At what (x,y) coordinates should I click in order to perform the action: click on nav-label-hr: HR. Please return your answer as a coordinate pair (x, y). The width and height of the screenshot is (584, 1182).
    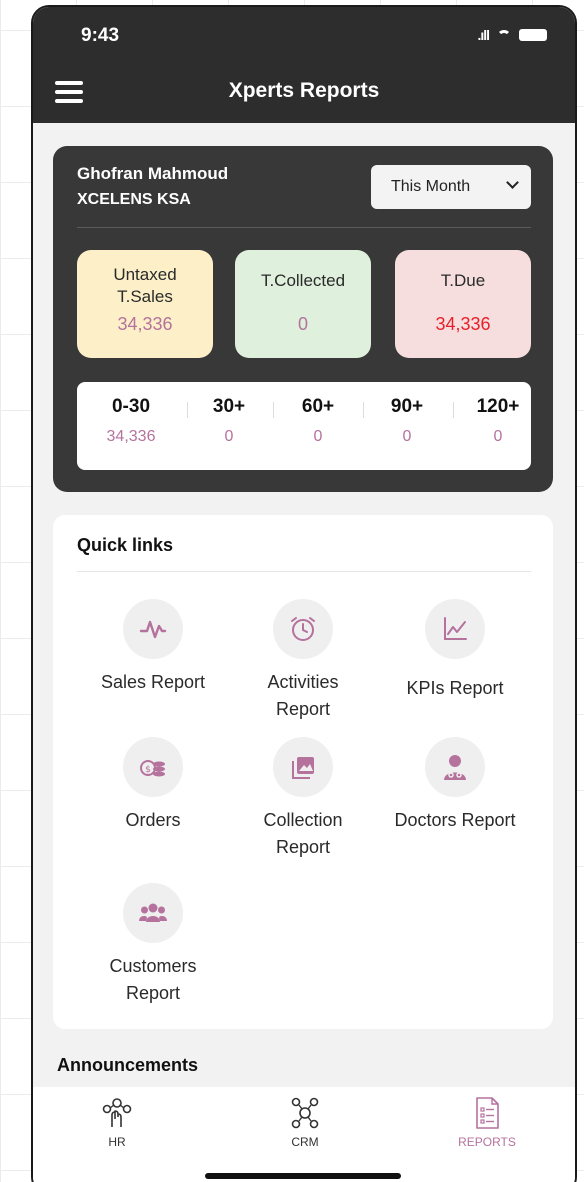
    Looking at the image, I should click on (117, 1142).